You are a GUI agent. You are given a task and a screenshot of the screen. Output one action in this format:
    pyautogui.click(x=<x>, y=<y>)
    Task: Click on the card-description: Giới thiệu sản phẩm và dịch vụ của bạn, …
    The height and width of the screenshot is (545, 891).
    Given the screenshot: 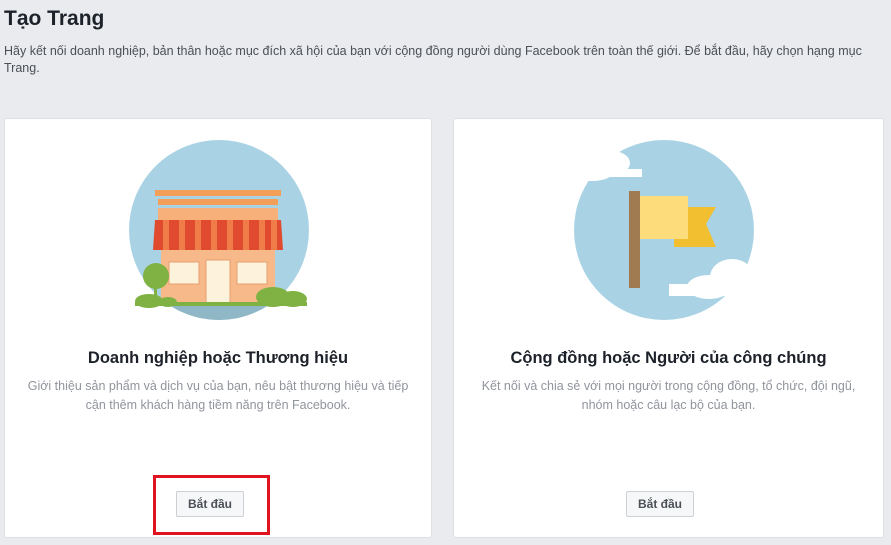 What is the action you would take?
    pyautogui.click(x=218, y=395)
    